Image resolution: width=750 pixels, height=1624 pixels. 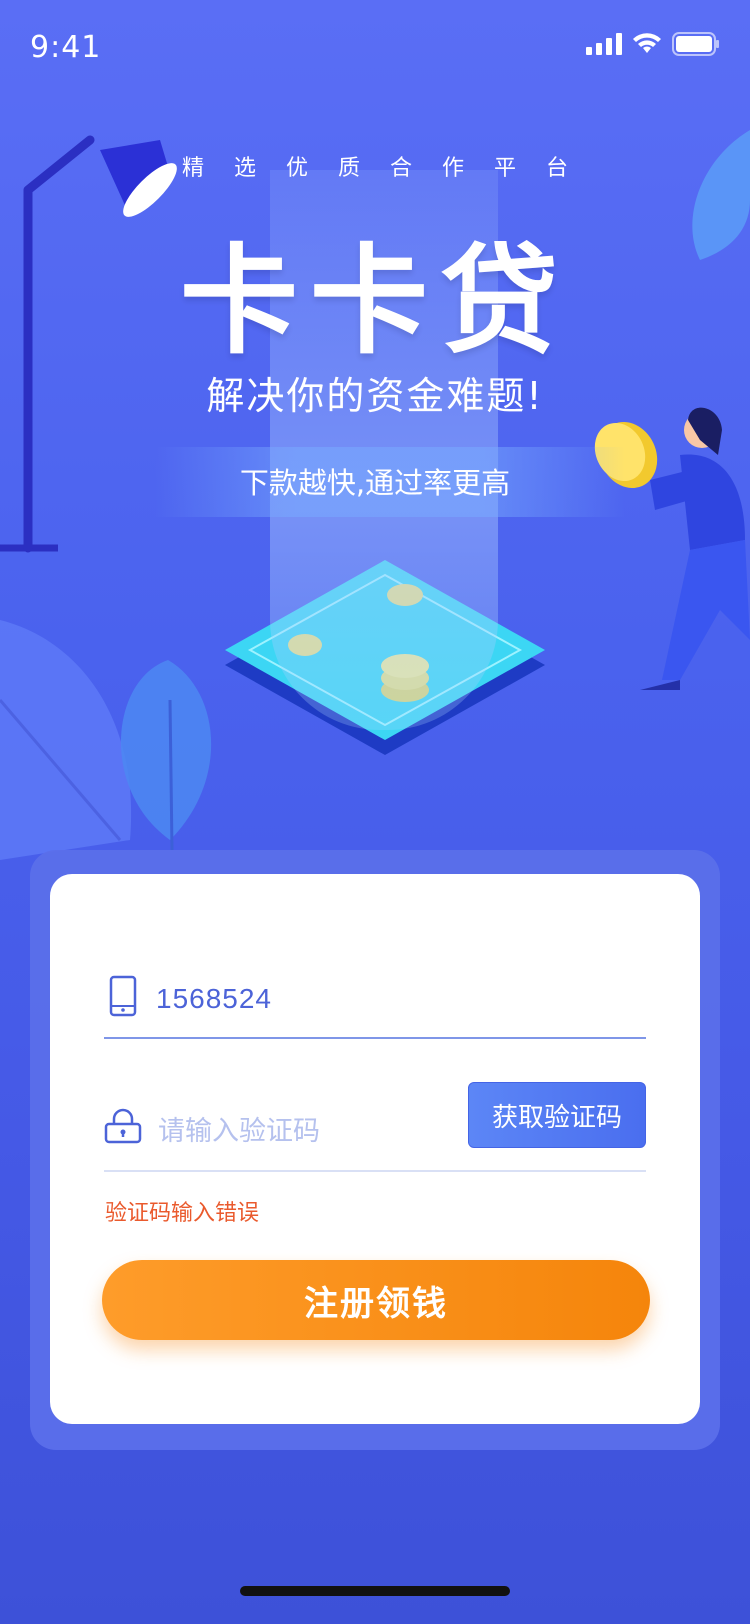 What do you see at coordinates (123, 1126) in the screenshot?
I see `lock-icon` at bounding box center [123, 1126].